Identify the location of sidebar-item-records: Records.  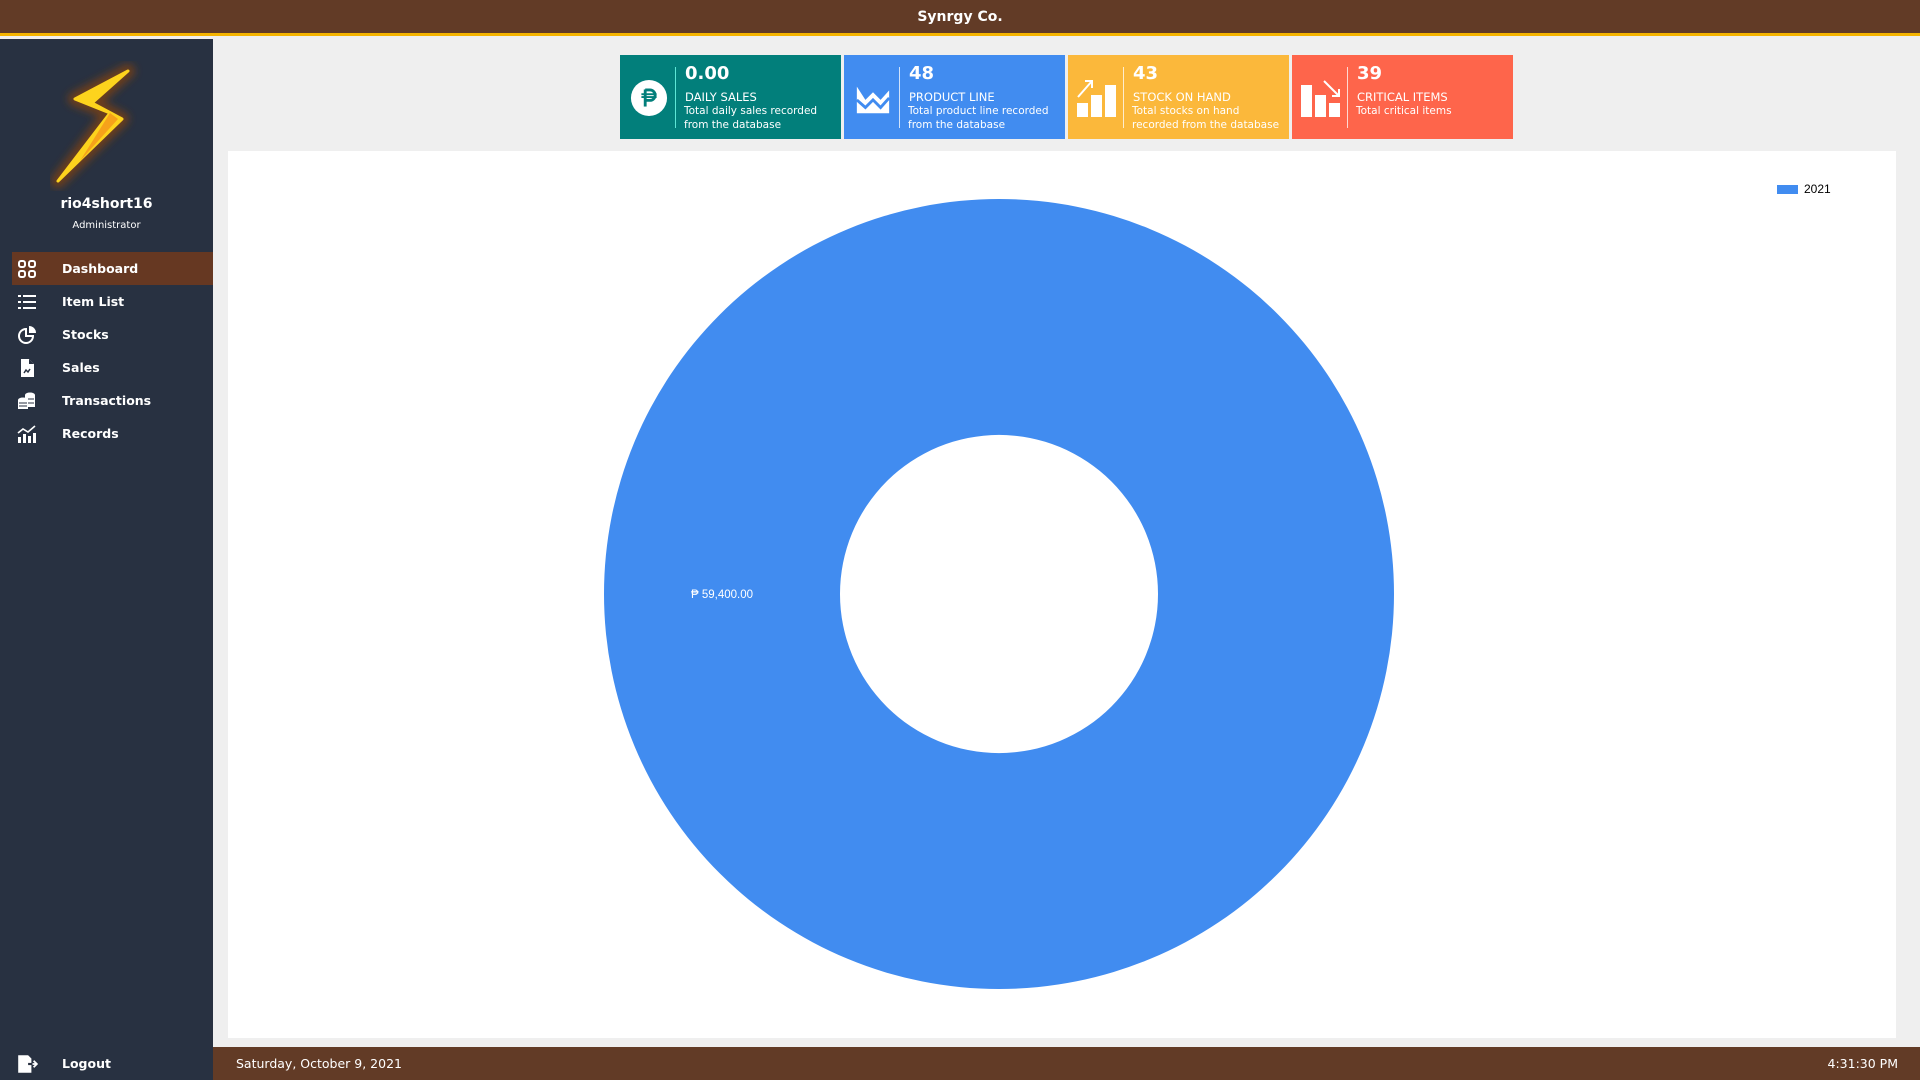
(112, 433).